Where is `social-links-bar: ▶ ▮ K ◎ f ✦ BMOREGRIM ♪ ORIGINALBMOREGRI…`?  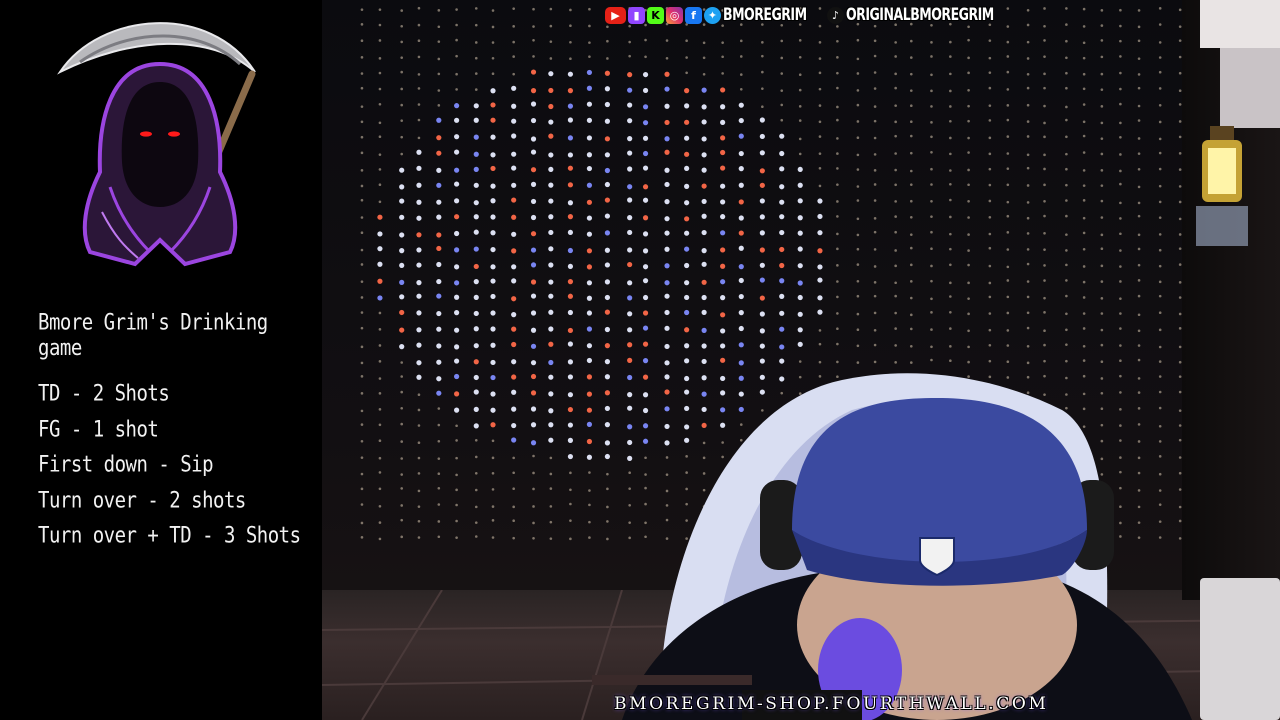 social-links-bar: ▶ ▮ K ◎ f ✦ BMOREGRIM ♪ ORIGINALBMOREGRI… is located at coordinates (815, 15).